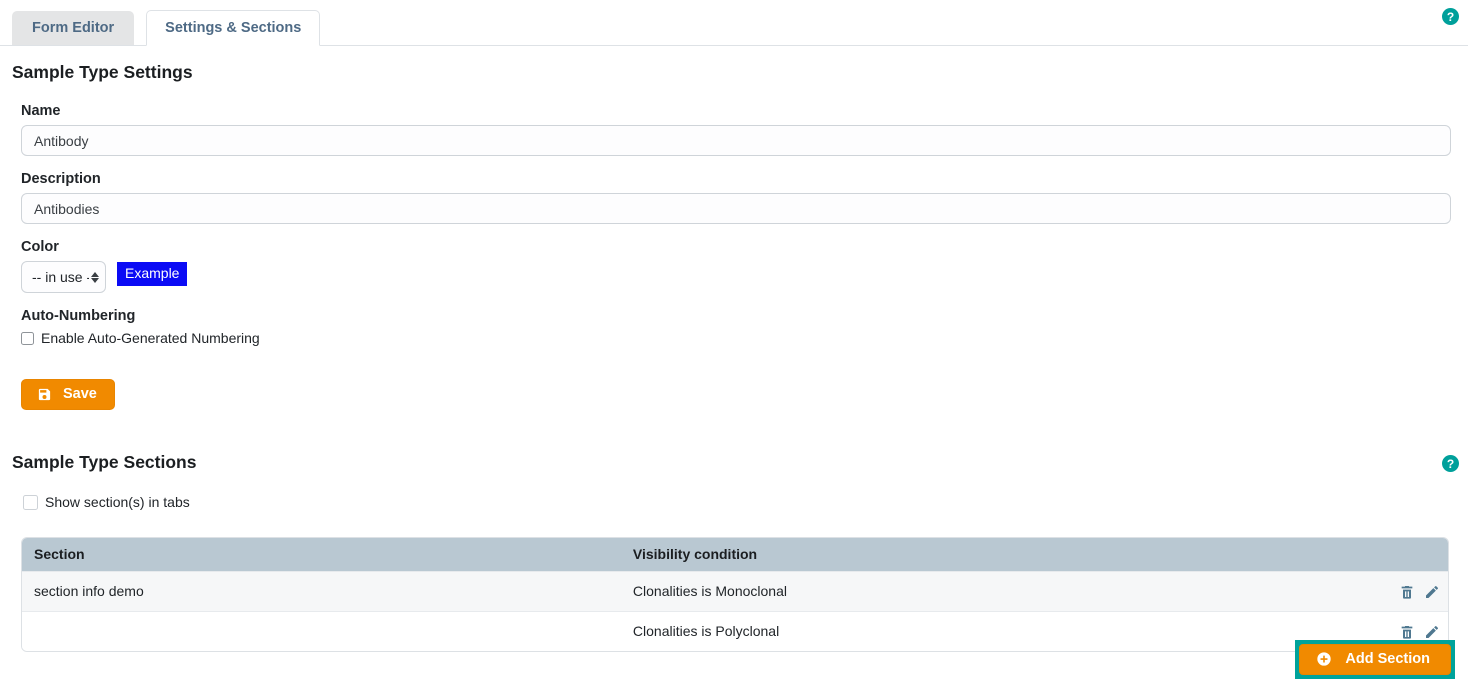 This screenshot has height=685, width=1468. Describe the element at coordinates (1450, 463) in the screenshot. I see `sections-help-icon: ?` at that location.